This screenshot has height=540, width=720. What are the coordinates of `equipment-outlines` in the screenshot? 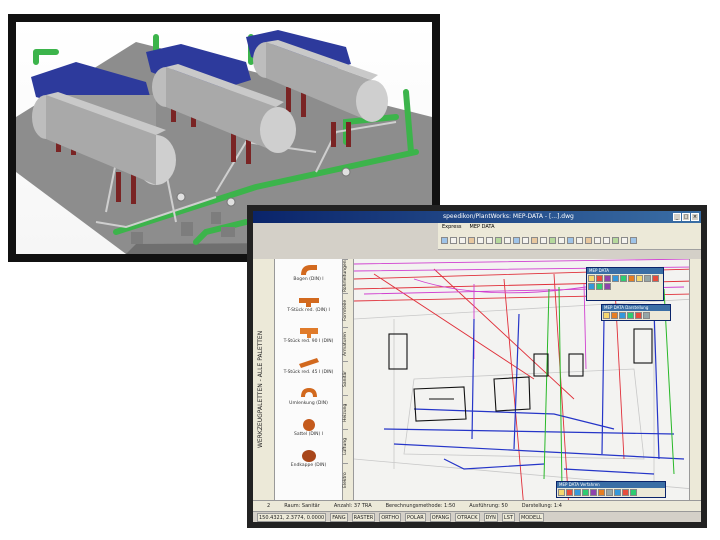 It's located at (520, 375).